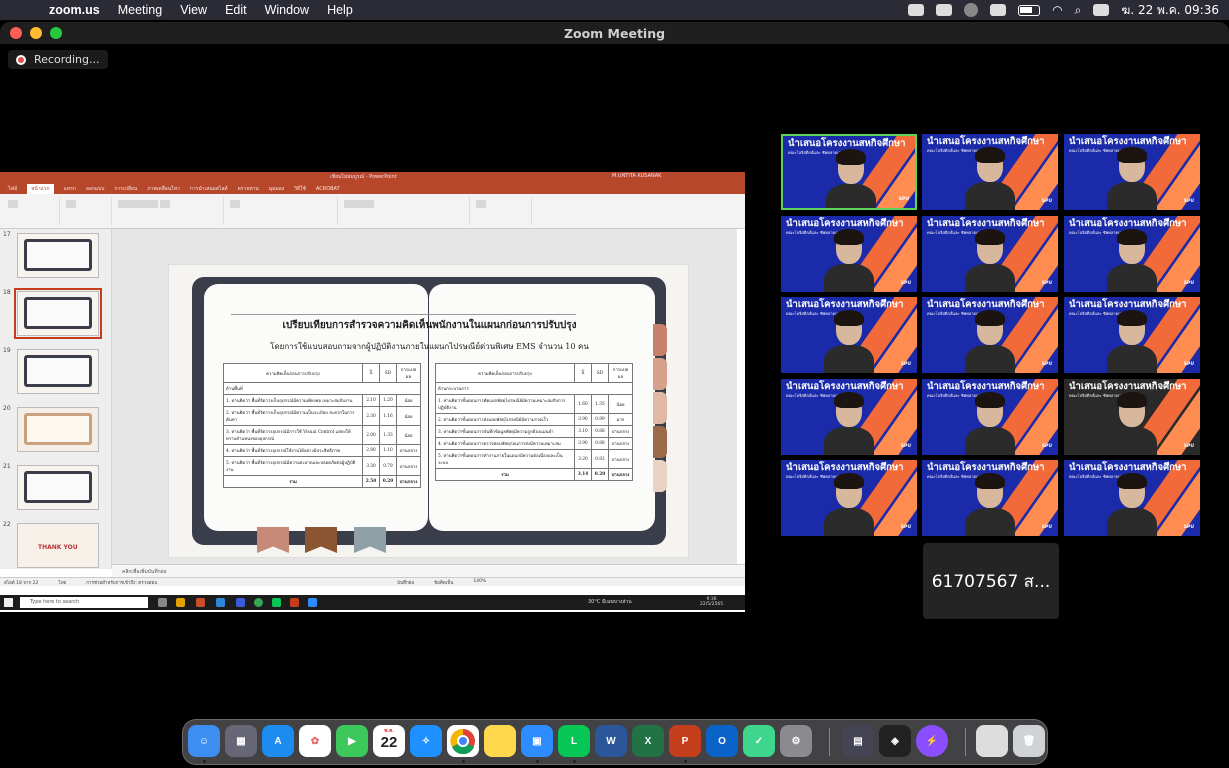 This screenshot has width=1229, height=768. Describe the element at coordinates (16, 33) in the screenshot. I see `close-window-button` at that location.